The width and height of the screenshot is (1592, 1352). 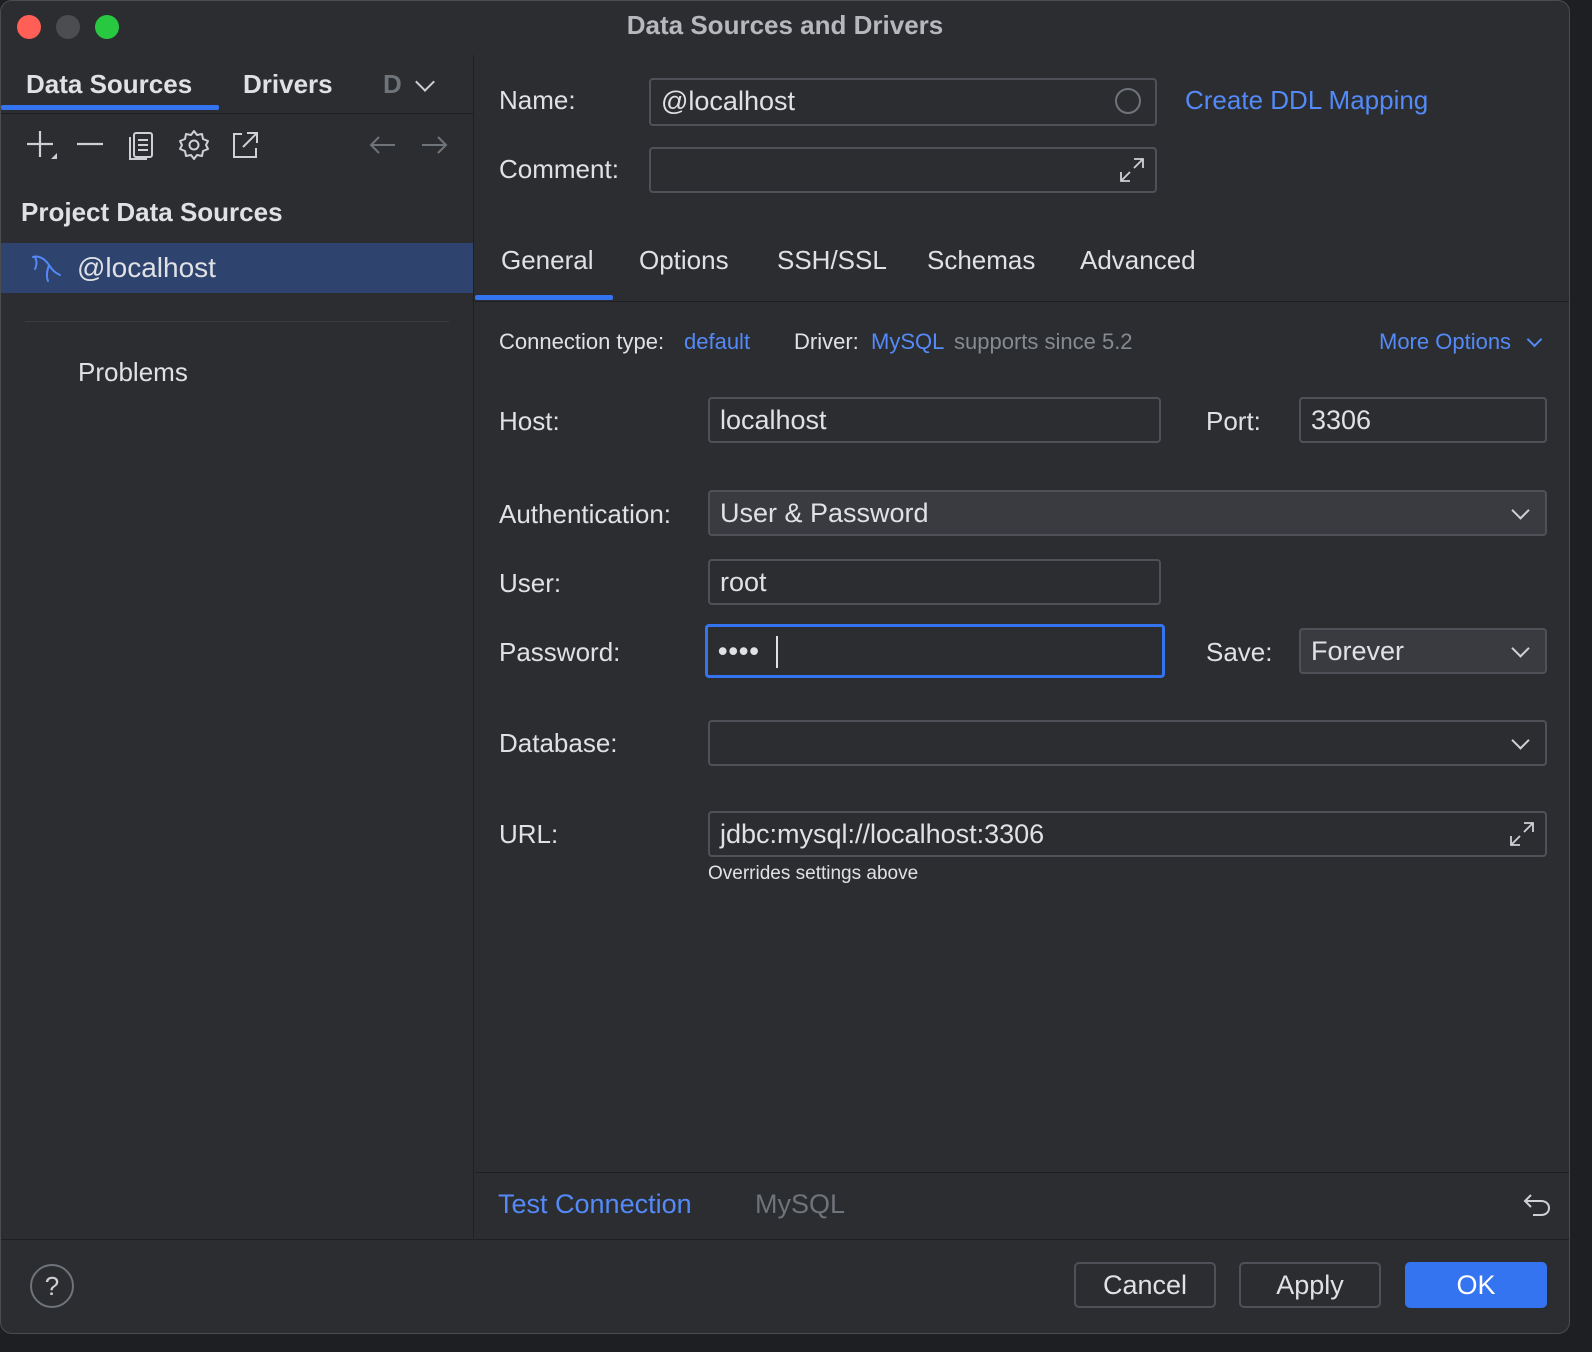 I want to click on port-value: 3306, so click(x=1341, y=420).